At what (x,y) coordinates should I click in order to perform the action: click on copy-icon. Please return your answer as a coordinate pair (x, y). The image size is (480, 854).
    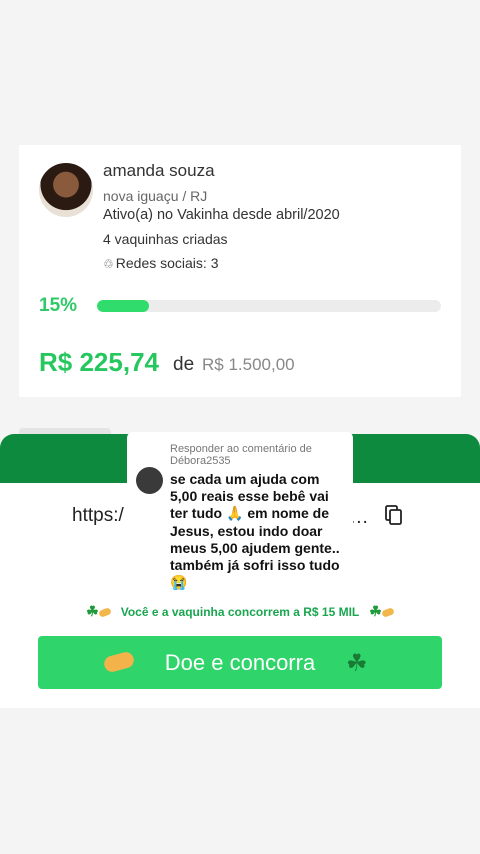
    Looking at the image, I should click on (394, 515).